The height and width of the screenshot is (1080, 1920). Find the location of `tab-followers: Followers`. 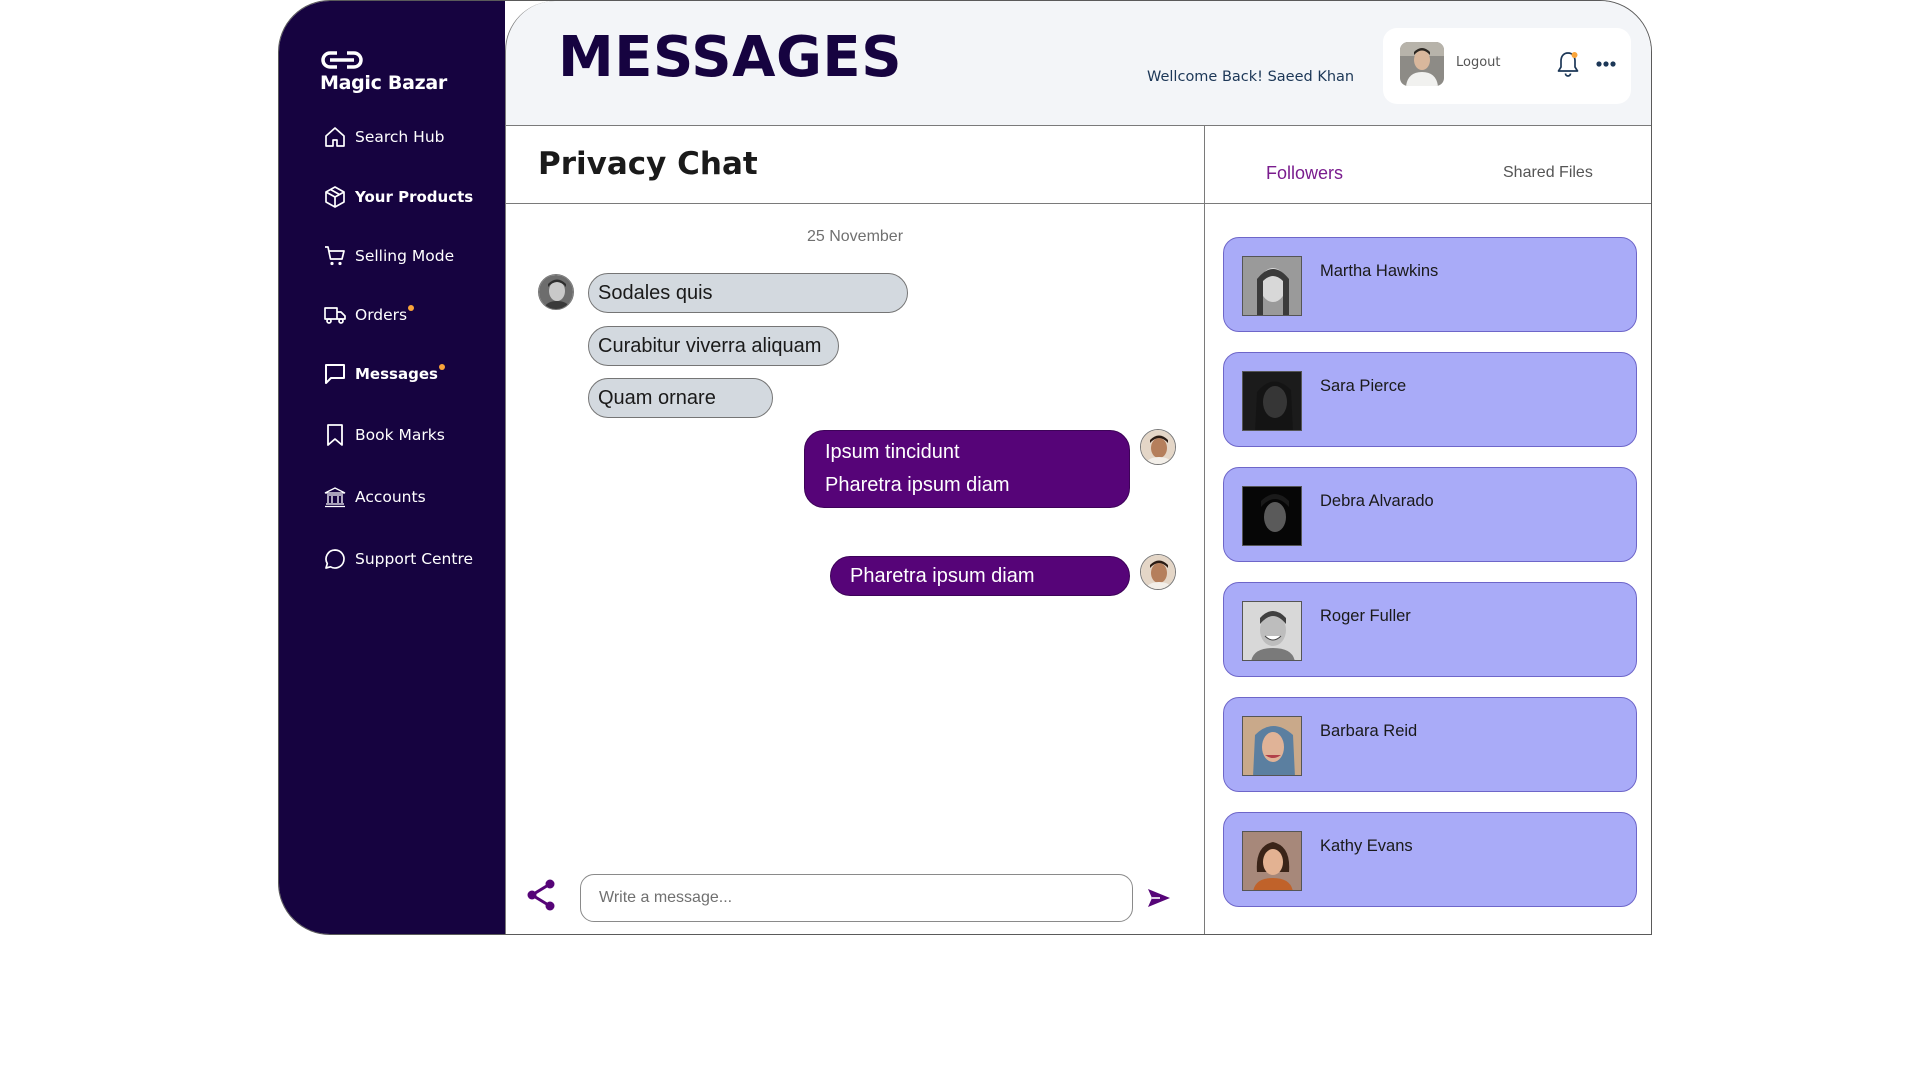

tab-followers: Followers is located at coordinates (1304, 173).